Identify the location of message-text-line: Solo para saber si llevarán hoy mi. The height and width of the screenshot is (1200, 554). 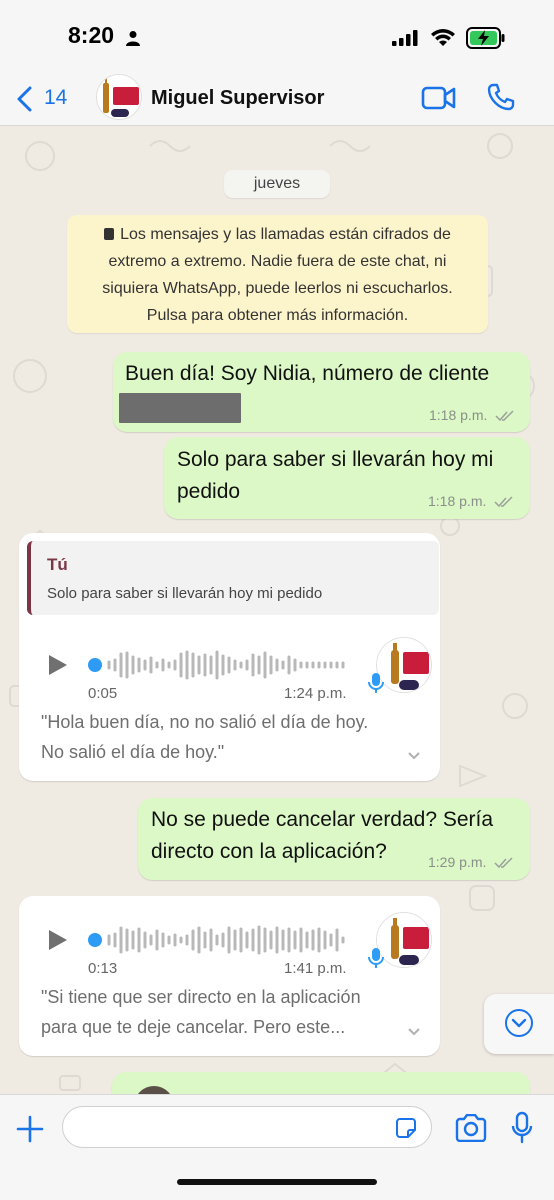
(335, 459).